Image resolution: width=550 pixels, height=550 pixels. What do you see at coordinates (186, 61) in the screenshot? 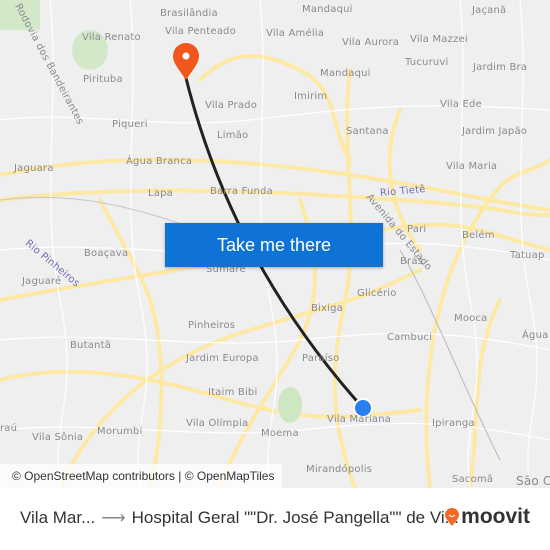
I see `destination-pin-icon` at bounding box center [186, 61].